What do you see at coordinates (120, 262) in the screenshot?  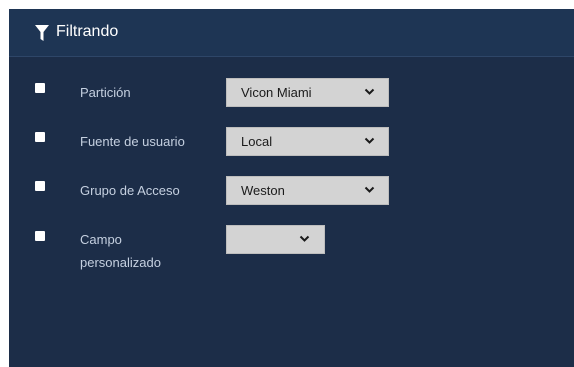 I see `campo-personalizado-label-line2: personalizado` at bounding box center [120, 262].